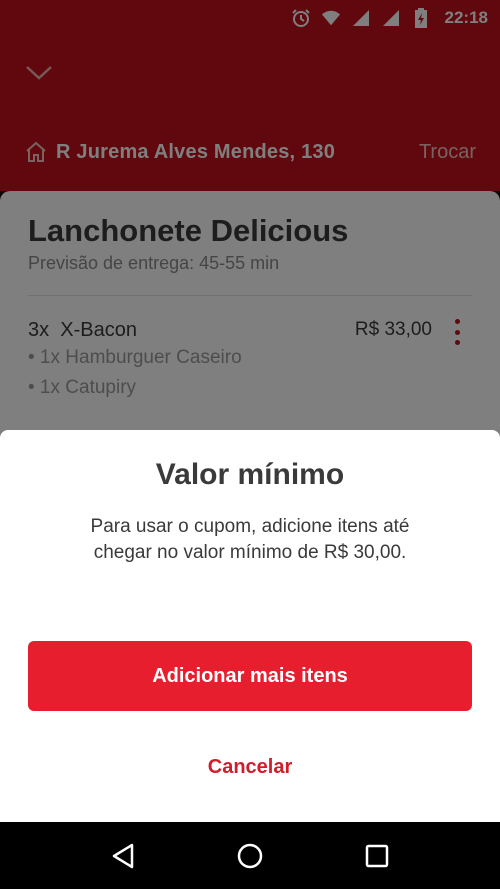  What do you see at coordinates (250, 767) in the screenshot?
I see `cancel-button: Cancelar` at bounding box center [250, 767].